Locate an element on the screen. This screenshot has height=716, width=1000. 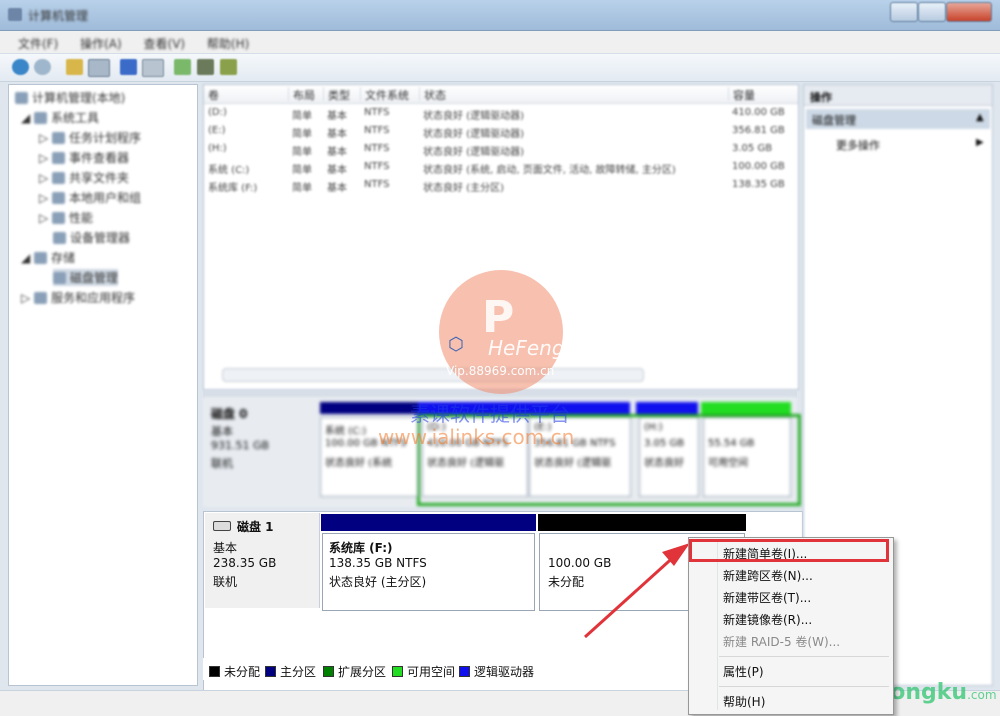
highlight-box is located at coordinates (789, 550).